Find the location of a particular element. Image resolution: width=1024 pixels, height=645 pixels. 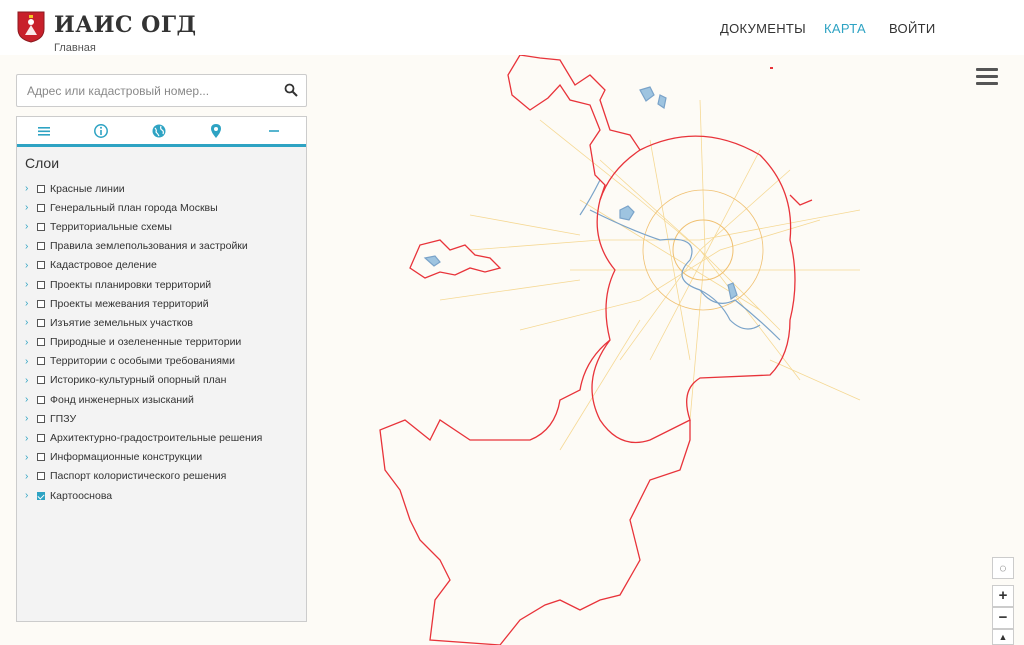

layer-item: › Территории с особыми требованиями is located at coordinates (143, 361).